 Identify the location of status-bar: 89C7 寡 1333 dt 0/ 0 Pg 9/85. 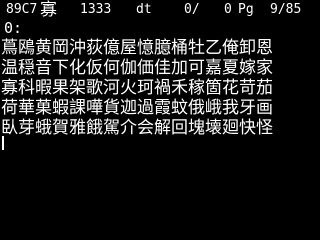
(160, 10).